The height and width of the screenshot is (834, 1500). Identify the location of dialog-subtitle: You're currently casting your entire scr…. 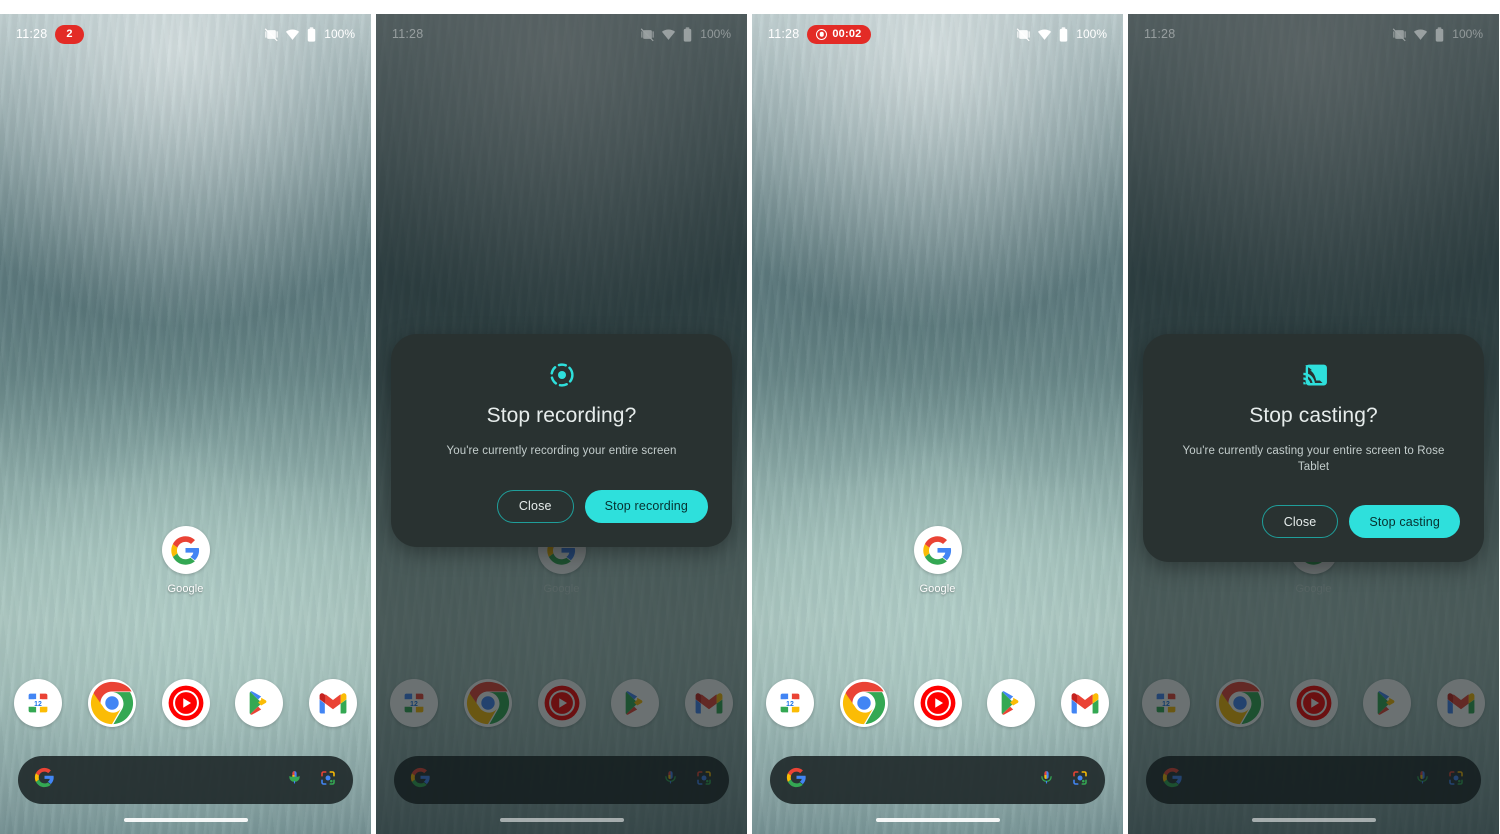
(1313, 459).